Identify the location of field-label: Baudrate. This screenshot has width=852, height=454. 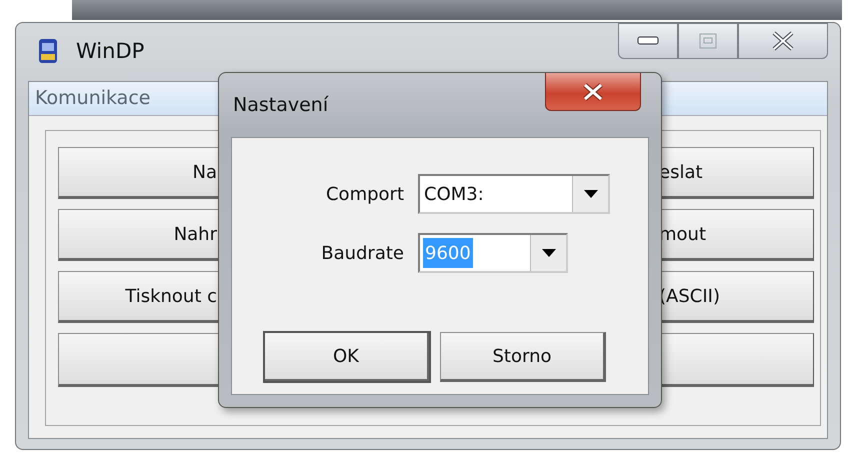
(362, 254).